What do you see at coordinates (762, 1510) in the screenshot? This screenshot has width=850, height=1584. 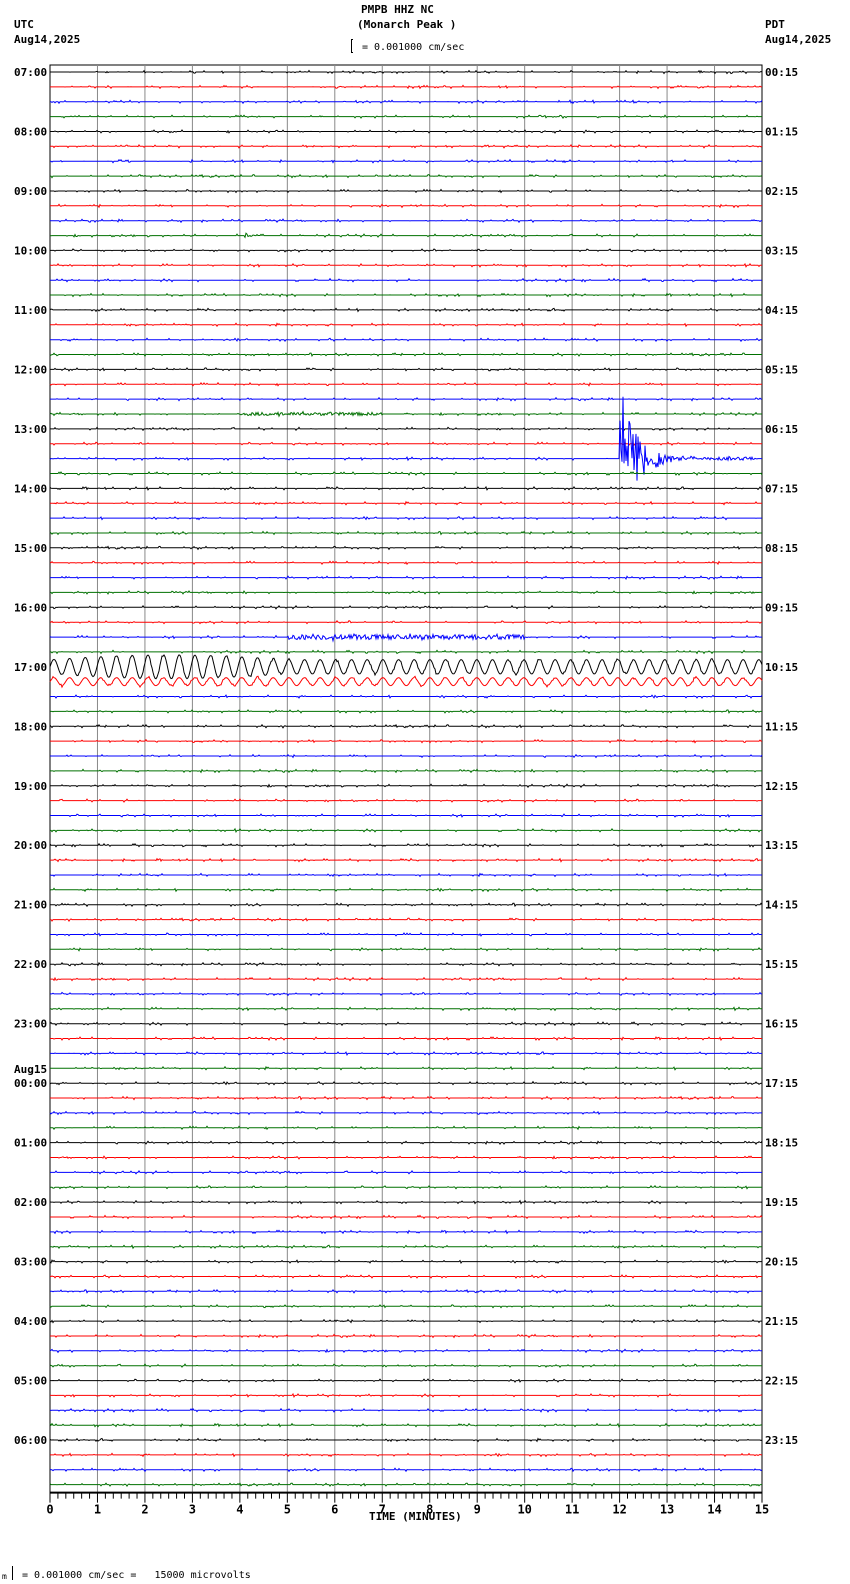 I see `x-tick-label: 15` at bounding box center [762, 1510].